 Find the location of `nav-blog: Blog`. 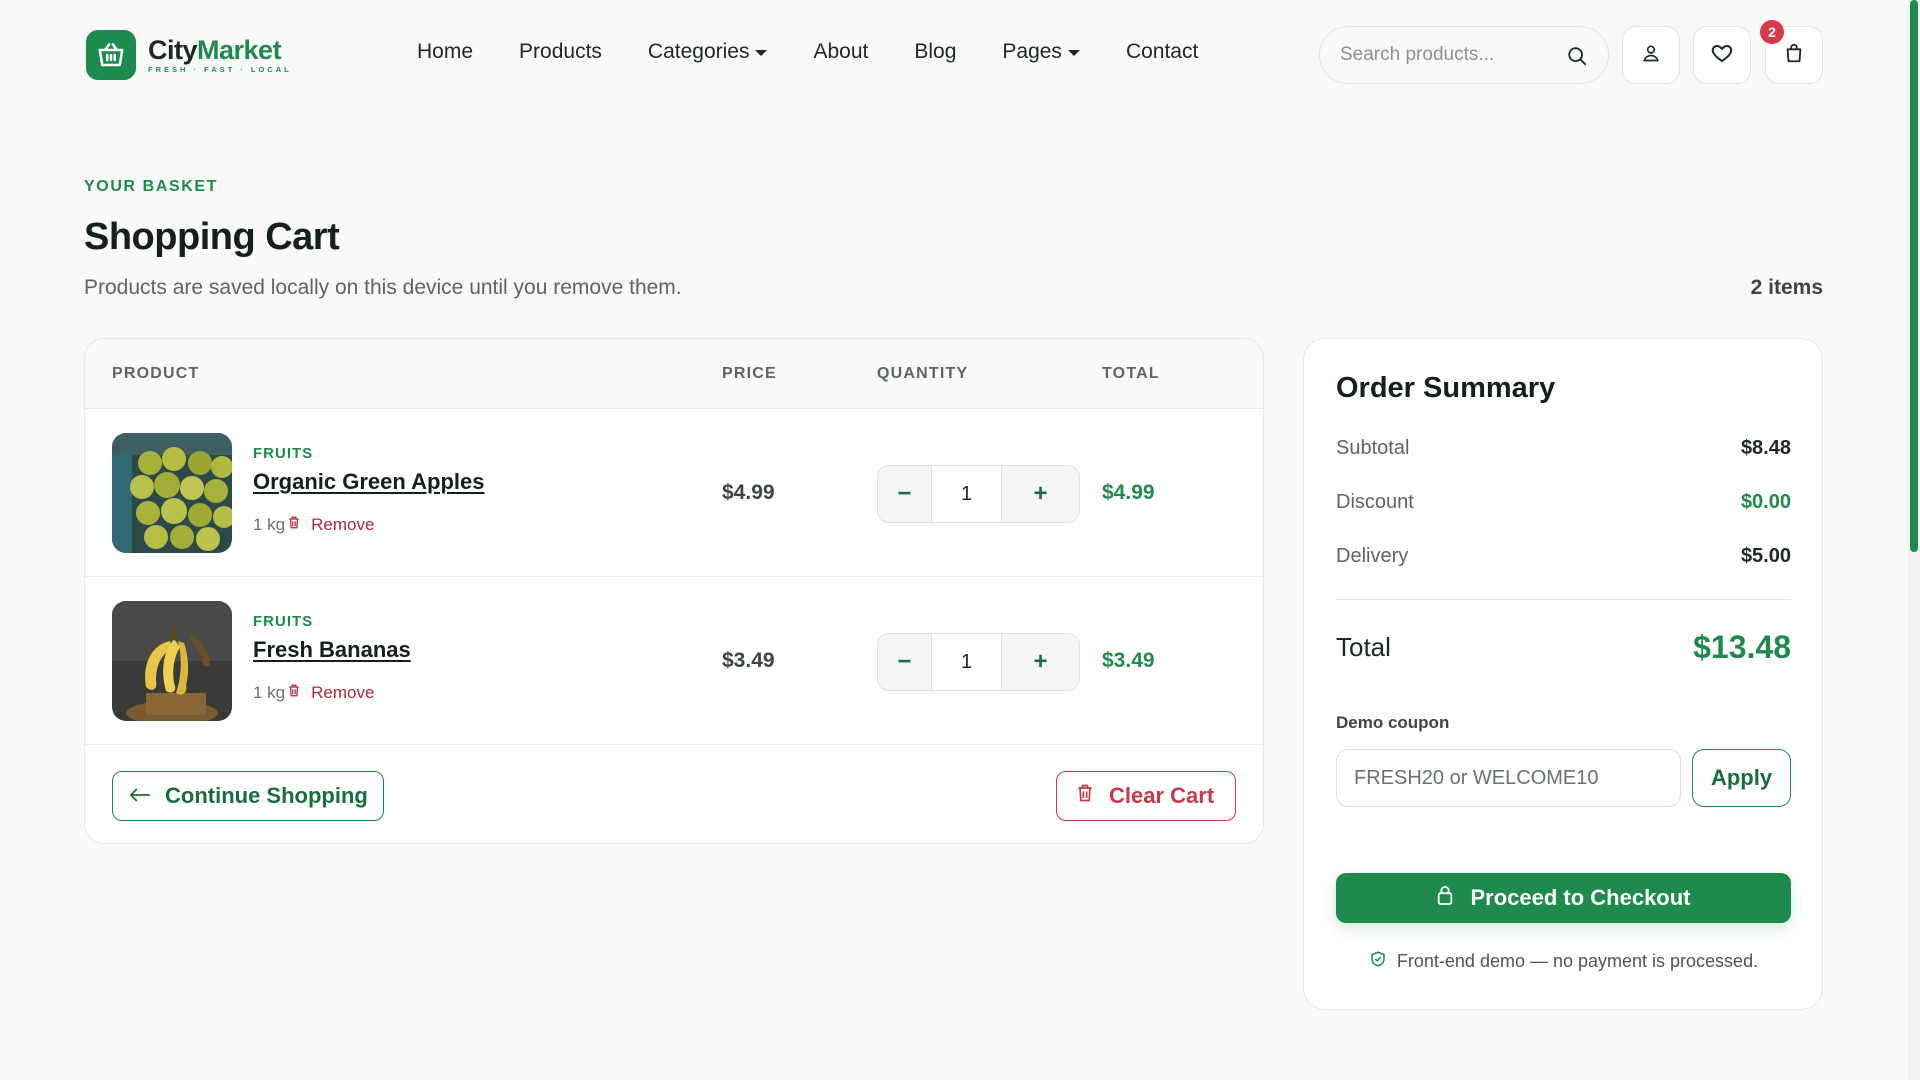

nav-blog: Blog is located at coordinates (935, 52).